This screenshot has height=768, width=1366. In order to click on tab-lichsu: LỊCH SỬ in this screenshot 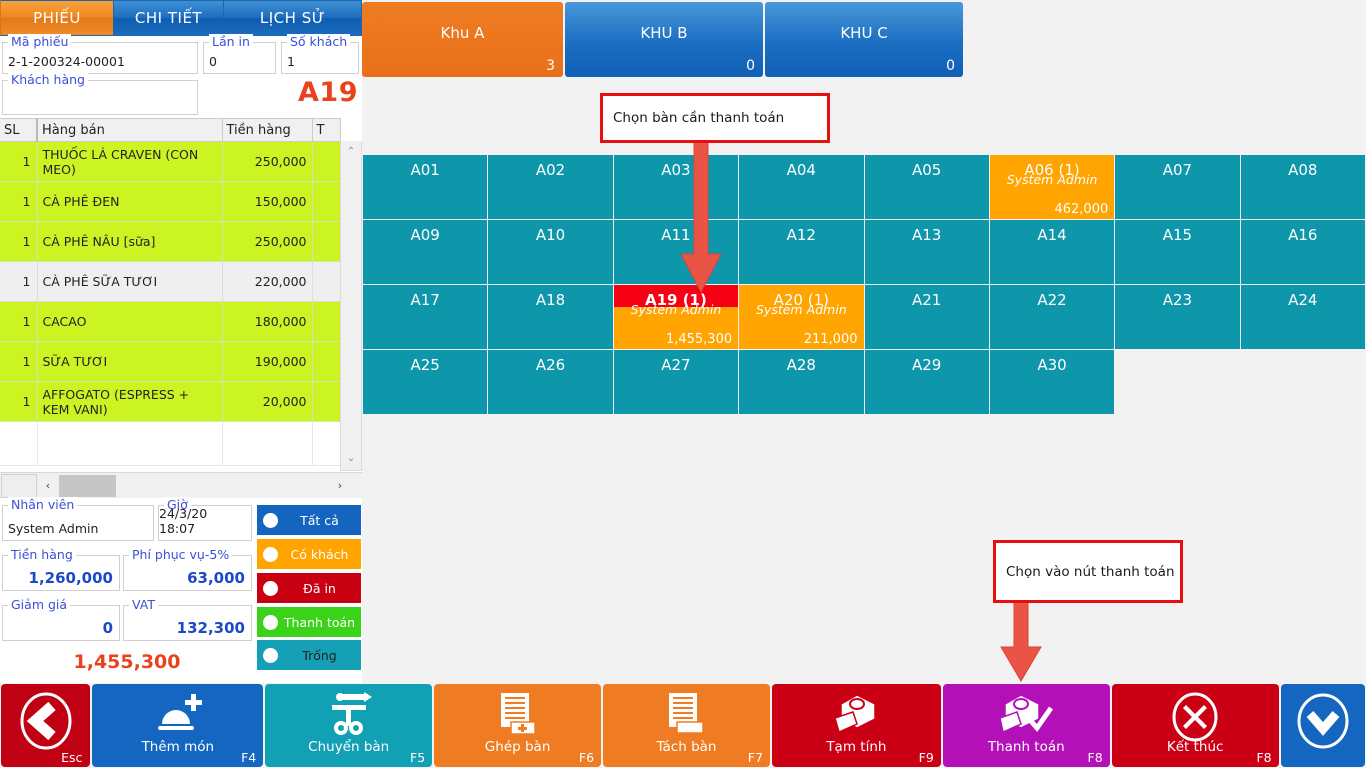, I will do `click(293, 18)`.